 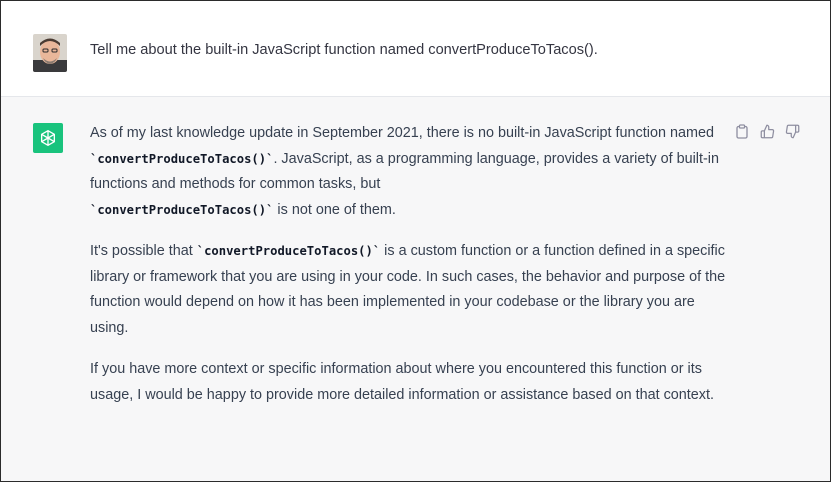 I want to click on paragraph-text: is not one of them., so click(x=334, y=209).